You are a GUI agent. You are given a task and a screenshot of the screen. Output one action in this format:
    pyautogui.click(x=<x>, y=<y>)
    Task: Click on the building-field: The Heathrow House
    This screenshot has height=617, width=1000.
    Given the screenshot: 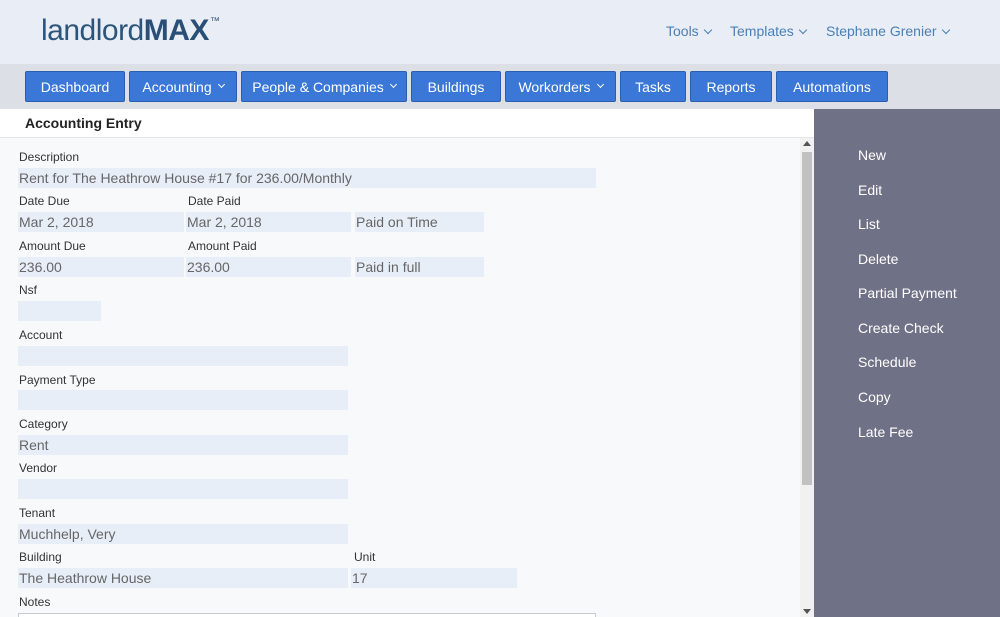 What is the action you would take?
    pyautogui.click(x=183, y=578)
    